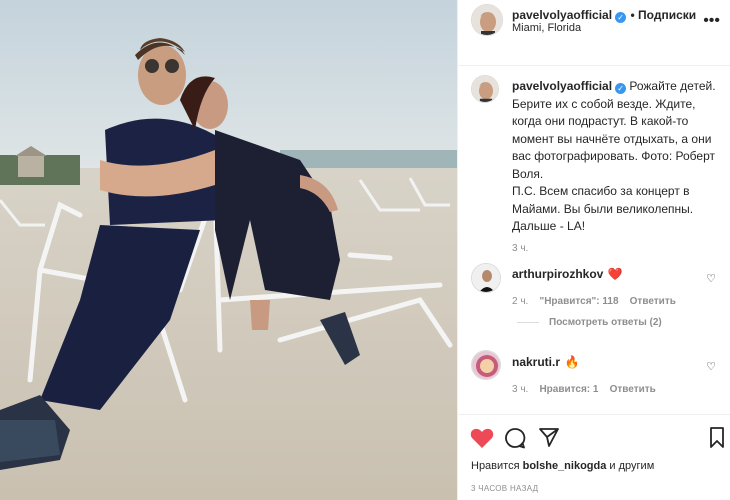  I want to click on post-location: Miami, Florida, so click(546, 28).